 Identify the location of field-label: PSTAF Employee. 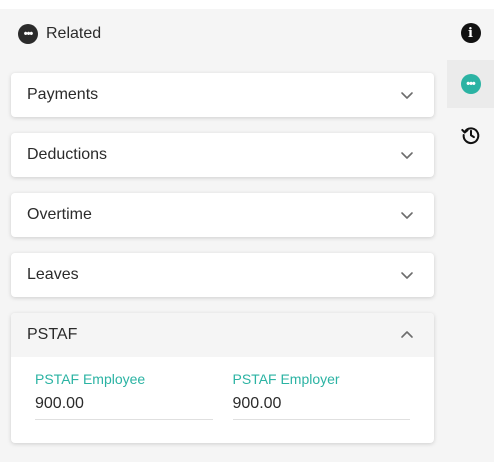
(90, 379).